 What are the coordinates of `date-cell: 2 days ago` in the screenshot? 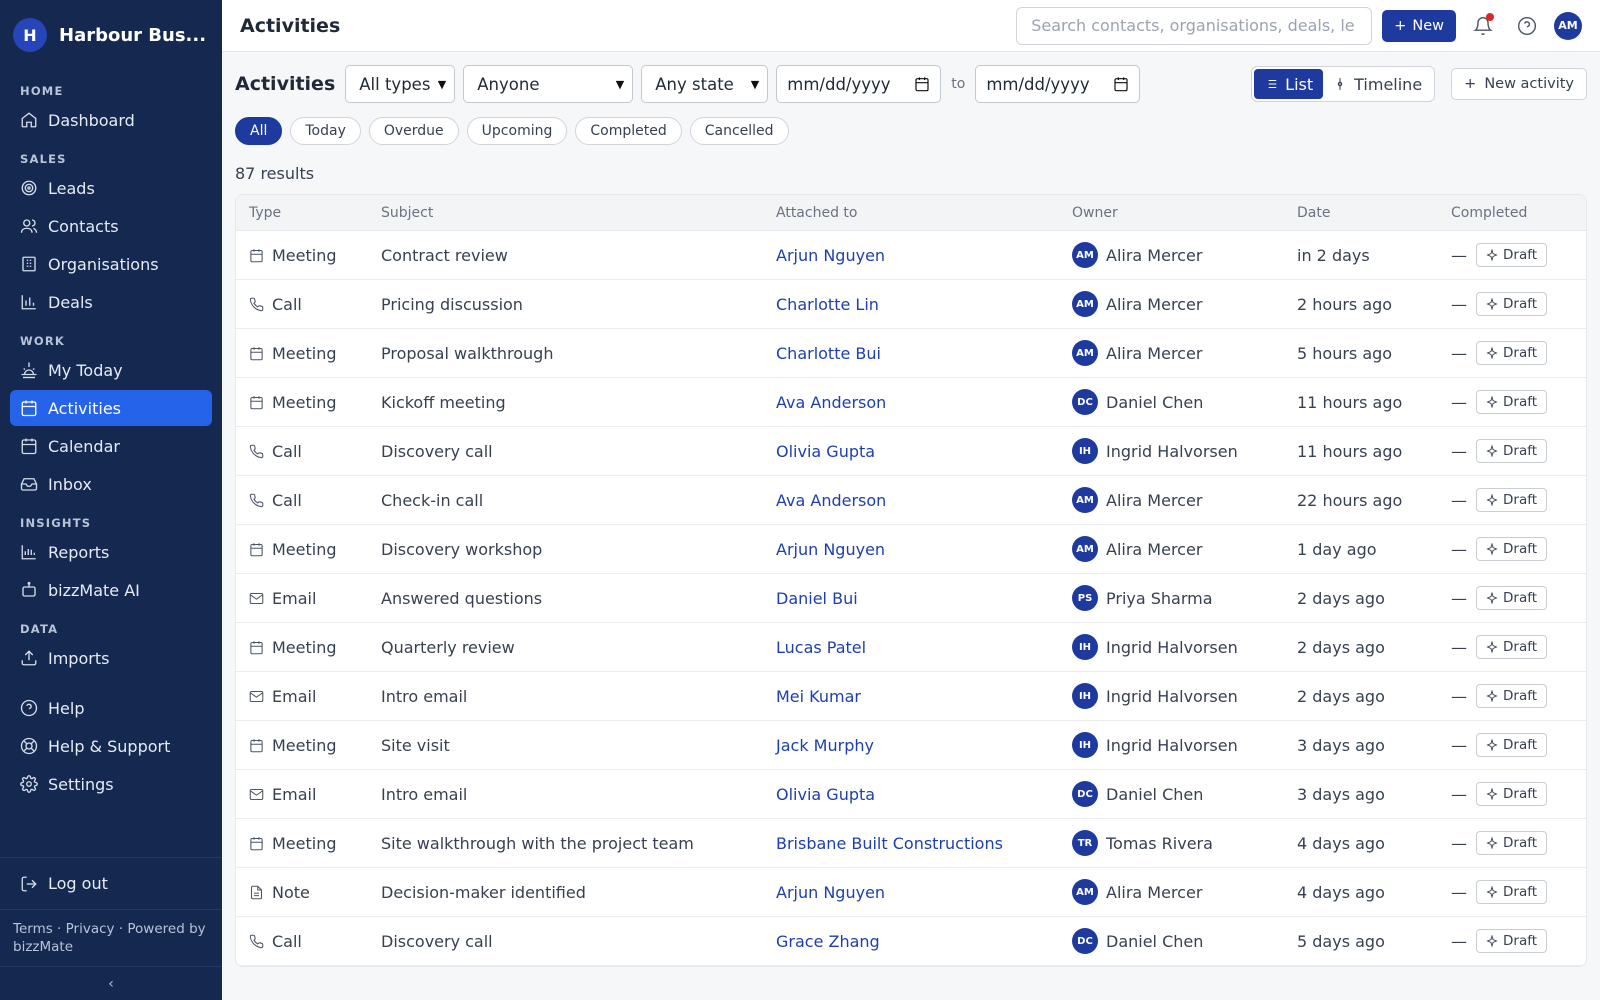 It's located at (1341, 647).